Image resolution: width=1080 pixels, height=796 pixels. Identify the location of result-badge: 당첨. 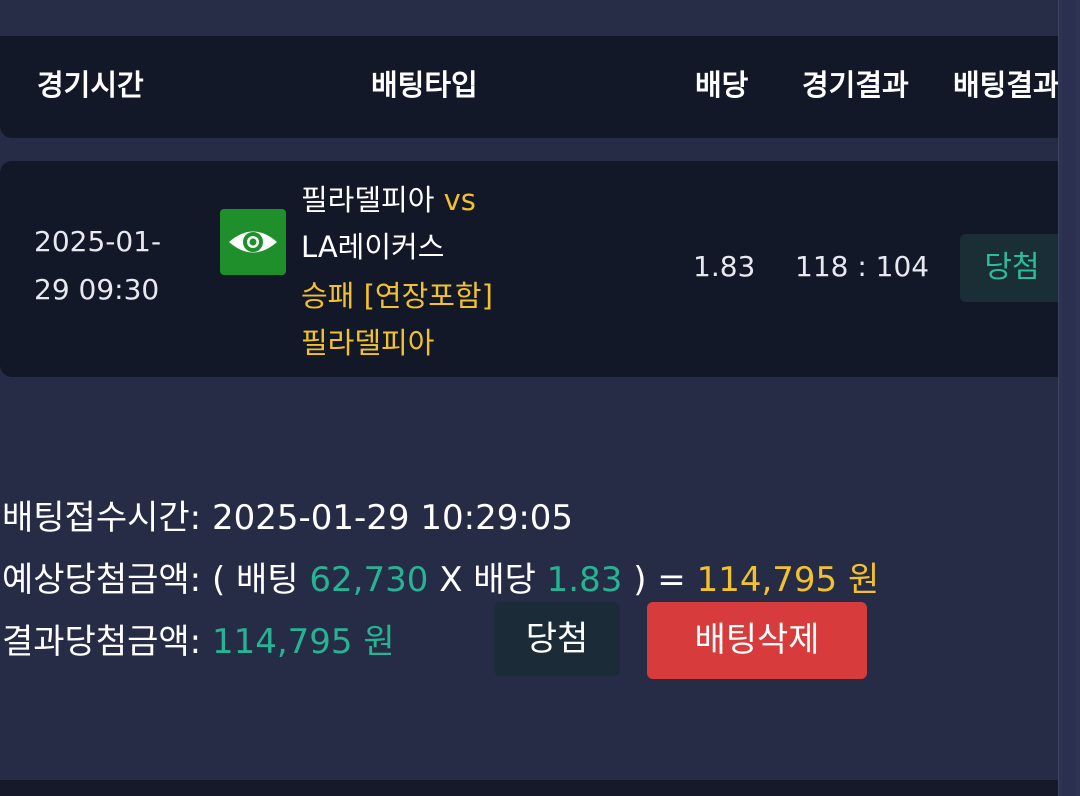
(1012, 268).